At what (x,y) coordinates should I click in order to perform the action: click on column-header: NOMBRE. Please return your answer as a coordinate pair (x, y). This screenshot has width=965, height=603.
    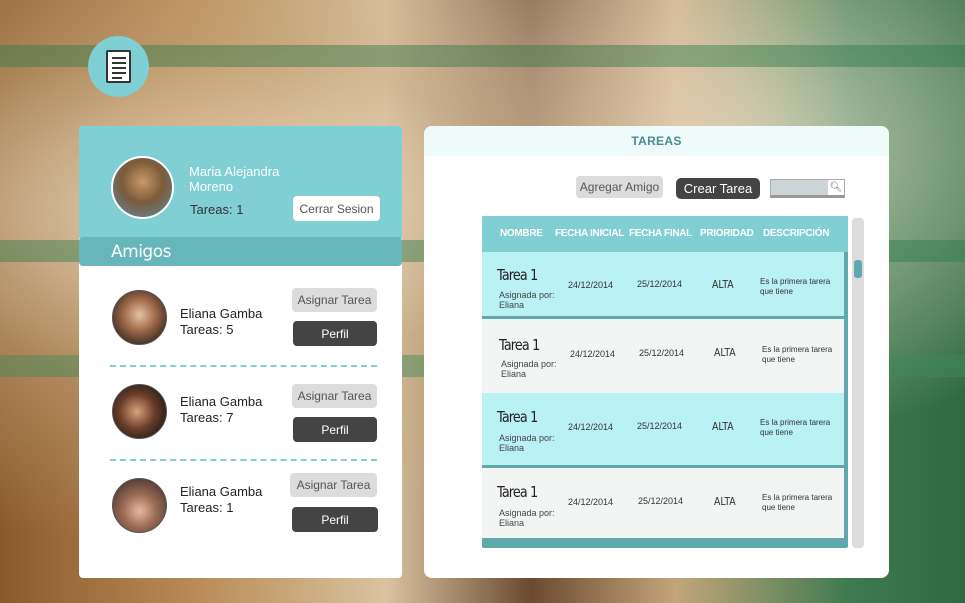
    Looking at the image, I should click on (521, 233).